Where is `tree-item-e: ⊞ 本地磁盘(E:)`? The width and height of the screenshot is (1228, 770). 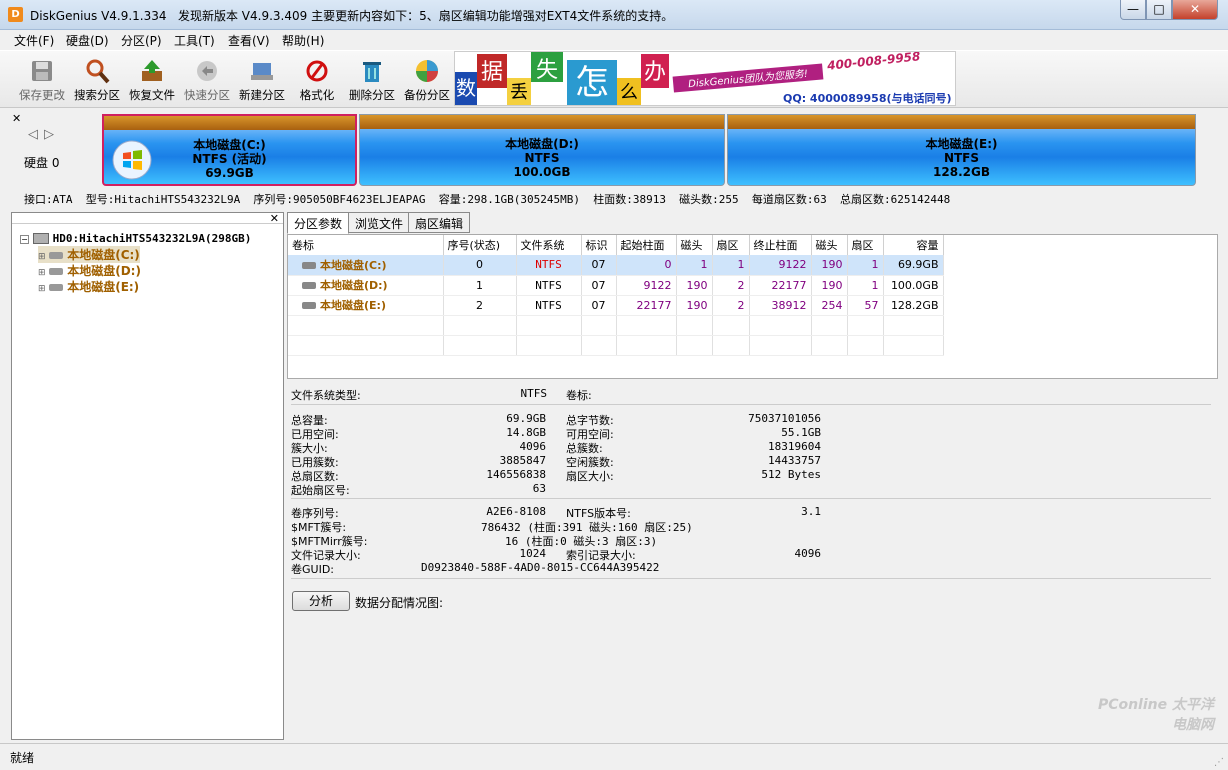
tree-item-e: ⊞ 本地磁盘(E:) is located at coordinates (88, 286).